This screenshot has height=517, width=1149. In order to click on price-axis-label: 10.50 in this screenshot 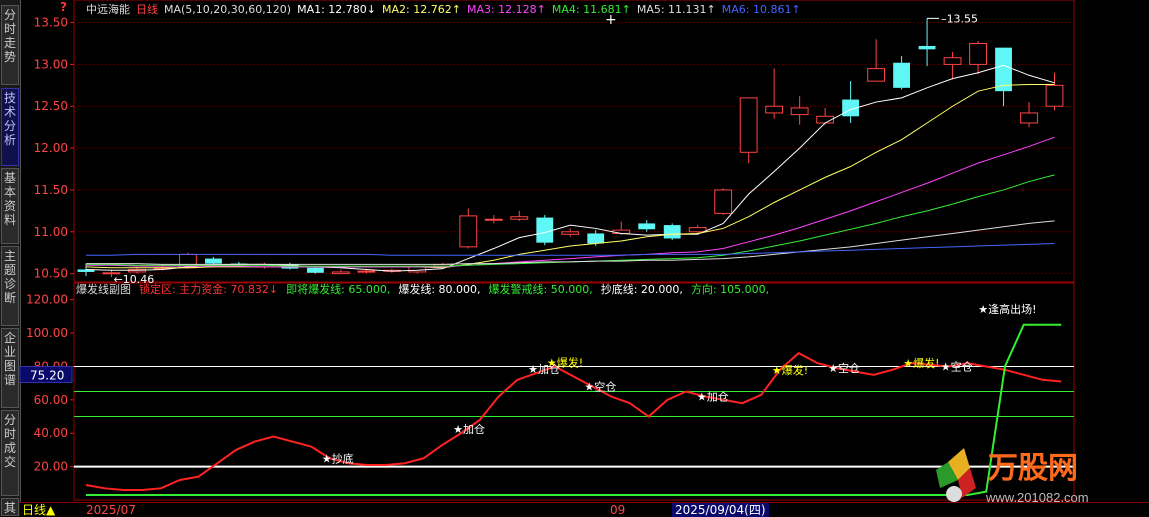, I will do `click(51, 274)`.